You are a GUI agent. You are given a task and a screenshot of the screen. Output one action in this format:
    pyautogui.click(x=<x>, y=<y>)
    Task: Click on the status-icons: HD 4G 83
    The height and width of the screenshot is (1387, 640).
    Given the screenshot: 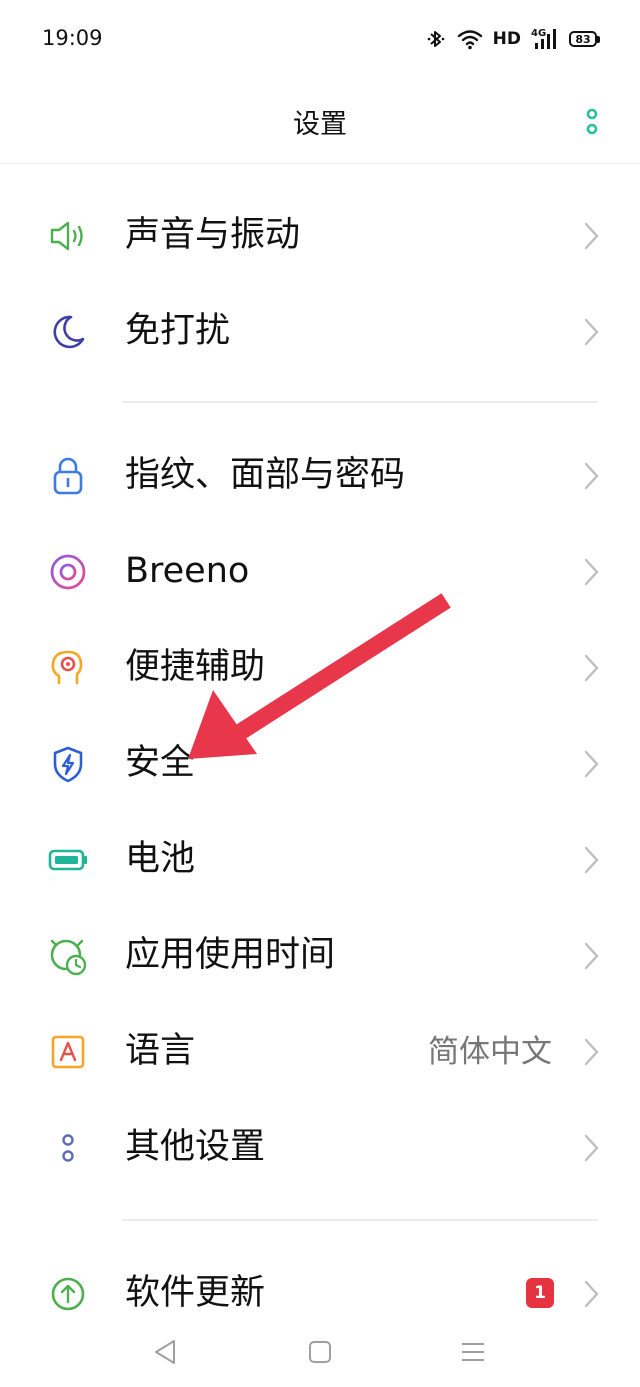 What is the action you would take?
    pyautogui.click(x=512, y=39)
    